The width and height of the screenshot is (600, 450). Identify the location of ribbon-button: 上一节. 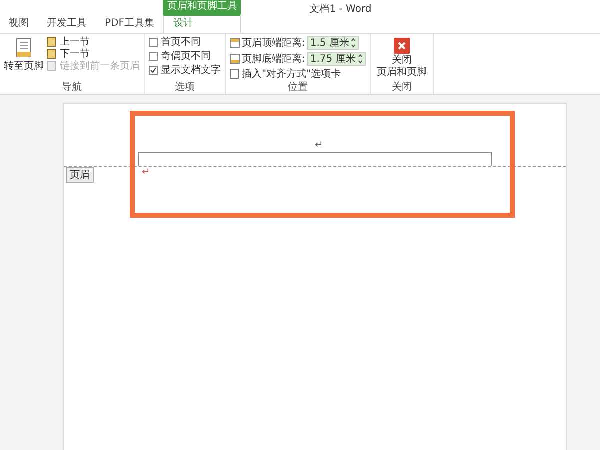
(68, 42).